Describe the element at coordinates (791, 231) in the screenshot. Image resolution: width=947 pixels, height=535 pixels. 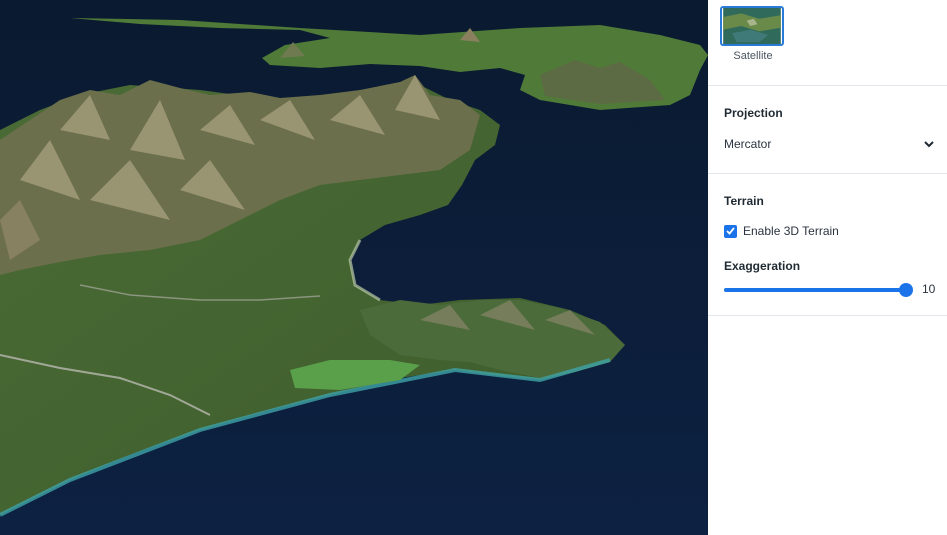
I see `enable-terrain-label: Enable 3D Terrain` at that location.